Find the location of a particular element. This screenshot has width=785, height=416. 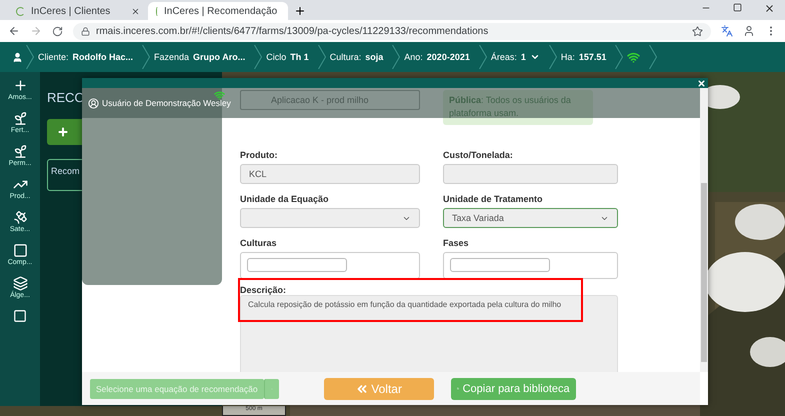

crumb-value: Th 1 is located at coordinates (299, 57).